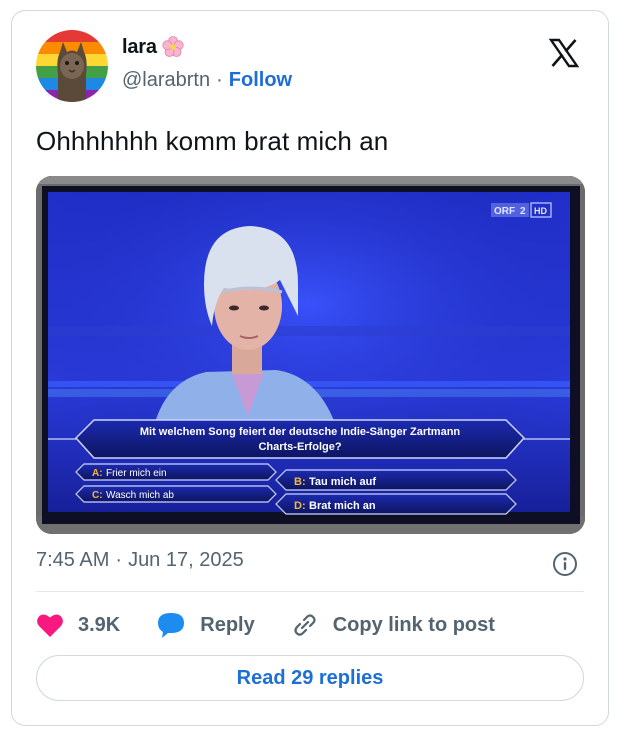  What do you see at coordinates (140, 495) in the screenshot?
I see `svg-text: Wasch mich ab` at bounding box center [140, 495].